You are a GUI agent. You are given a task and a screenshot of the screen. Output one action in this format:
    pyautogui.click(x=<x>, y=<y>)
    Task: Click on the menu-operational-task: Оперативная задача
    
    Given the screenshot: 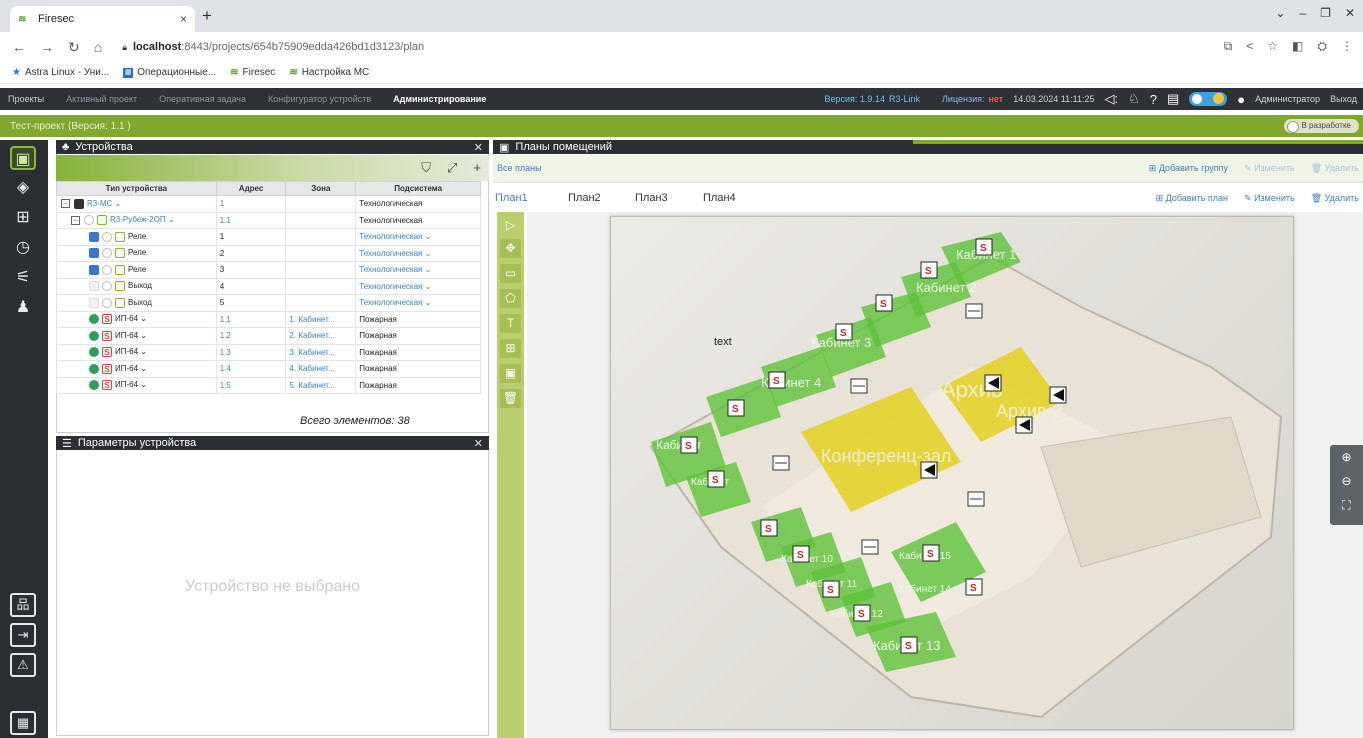 What is the action you would take?
    pyautogui.click(x=202, y=99)
    